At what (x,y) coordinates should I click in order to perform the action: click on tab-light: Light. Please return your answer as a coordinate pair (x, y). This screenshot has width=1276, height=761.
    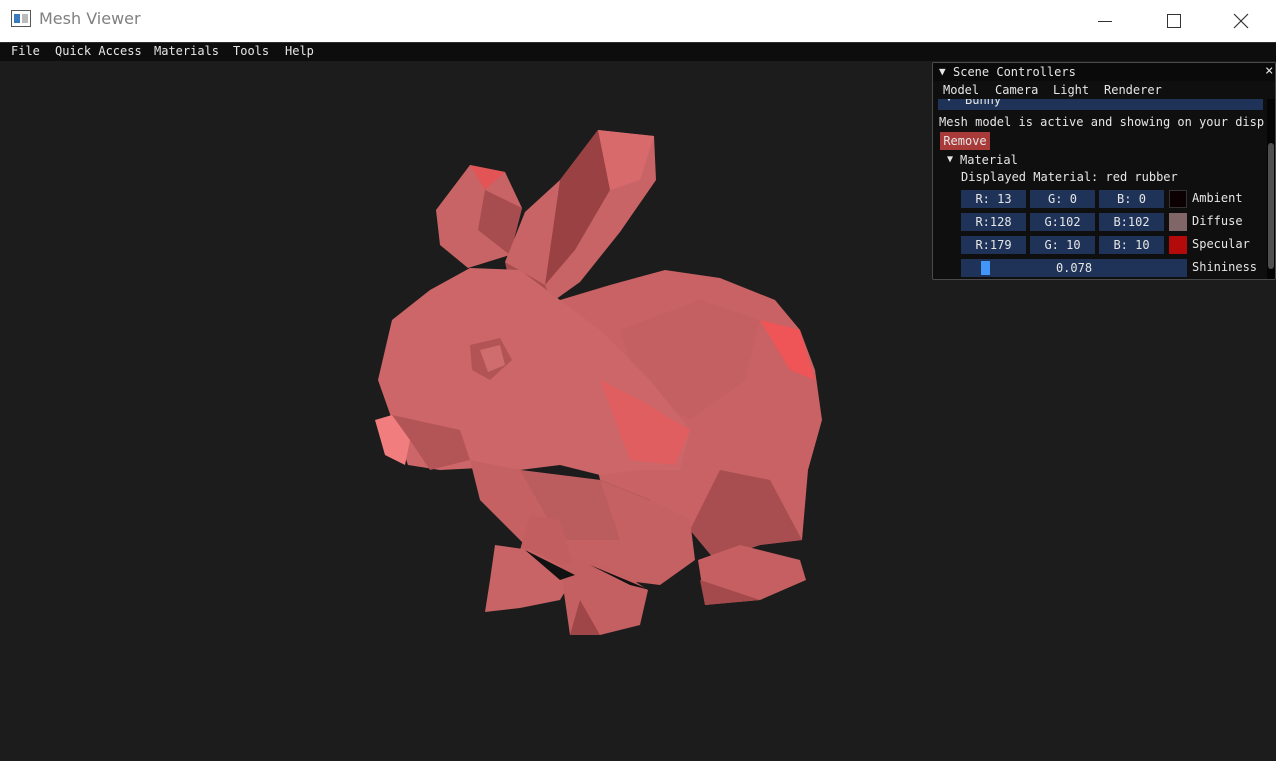
    Looking at the image, I should click on (1071, 90).